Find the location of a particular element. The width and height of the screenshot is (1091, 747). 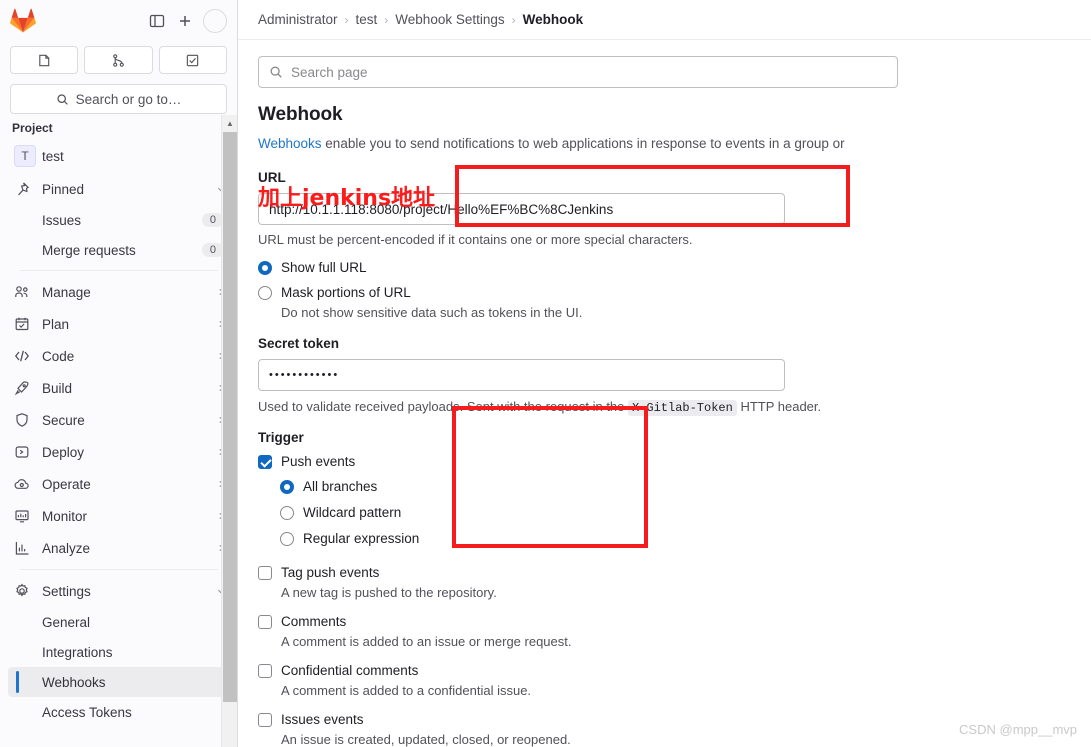

sidebar-toggle-icon is located at coordinates (157, 21).